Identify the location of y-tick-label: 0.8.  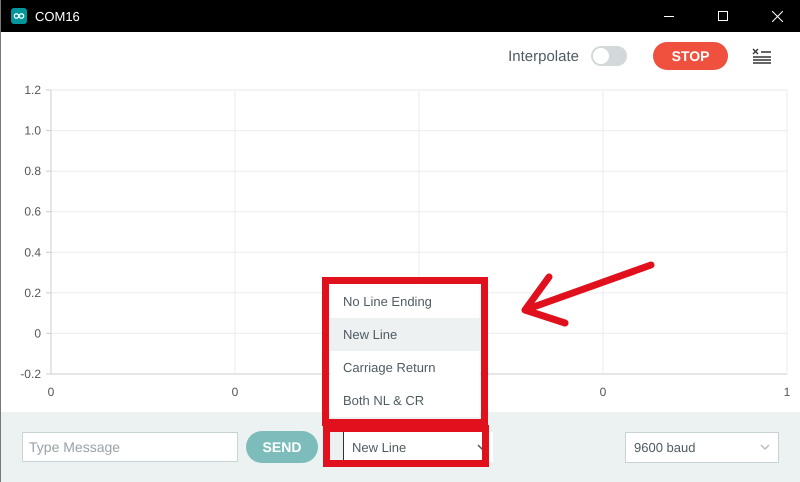
(32, 171).